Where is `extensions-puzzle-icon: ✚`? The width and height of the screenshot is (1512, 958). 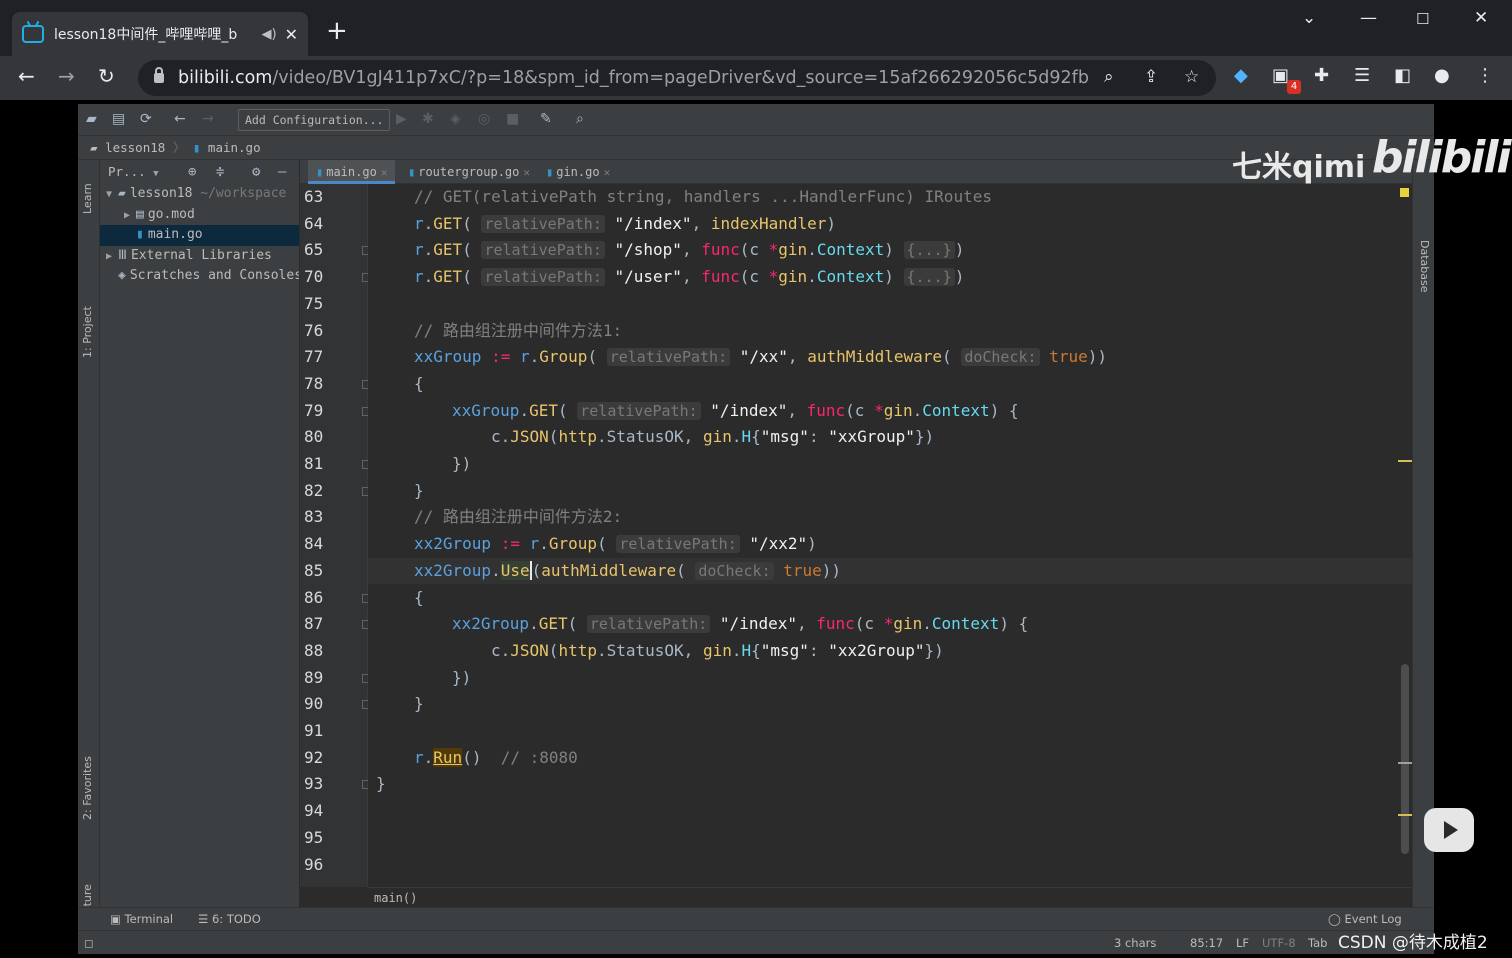 extensions-puzzle-icon: ✚ is located at coordinates (1321, 75).